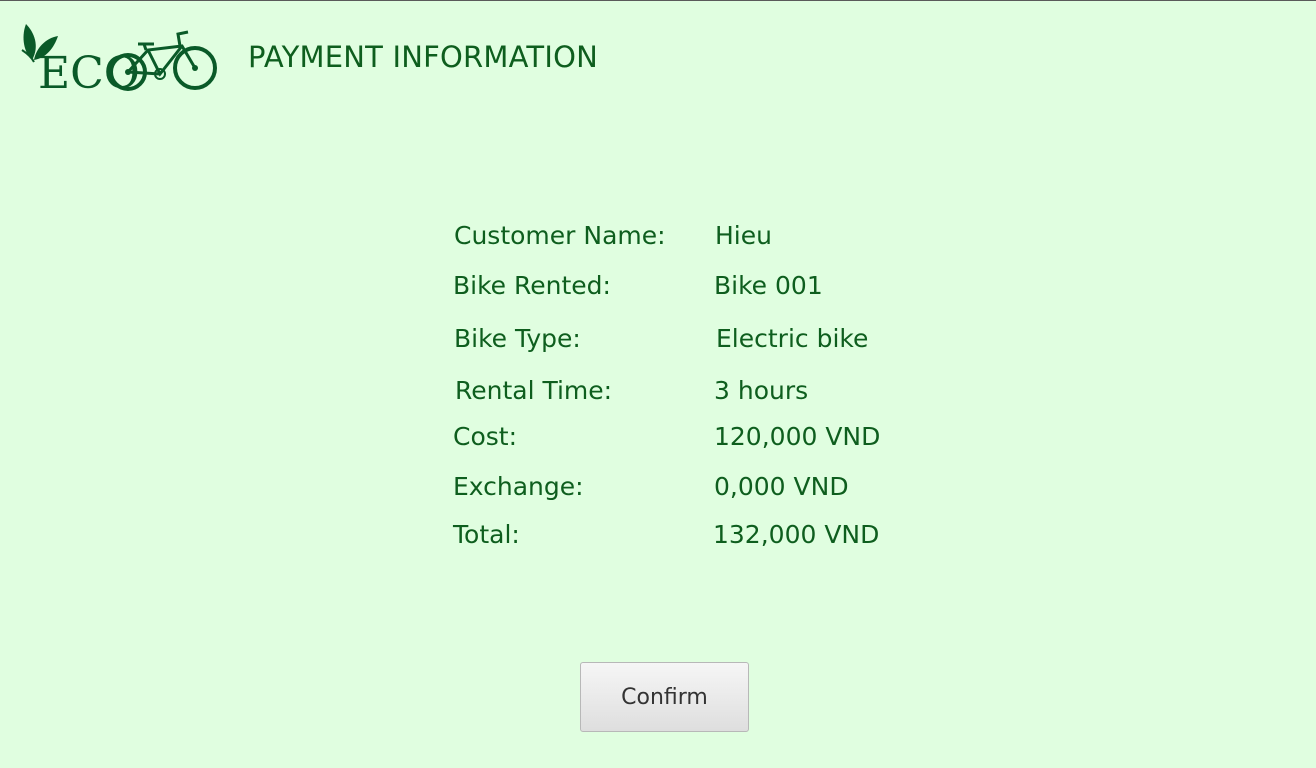 The height and width of the screenshot is (768, 1316). What do you see at coordinates (518, 486) in the screenshot?
I see `exchange-label: Exchange:` at bounding box center [518, 486].